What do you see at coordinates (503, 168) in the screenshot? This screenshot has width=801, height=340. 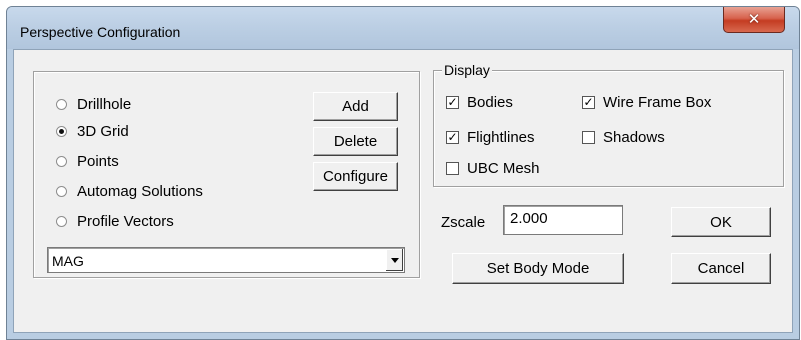 I see `checkbox-ubc-mesh-label: UBC Mesh` at bounding box center [503, 168].